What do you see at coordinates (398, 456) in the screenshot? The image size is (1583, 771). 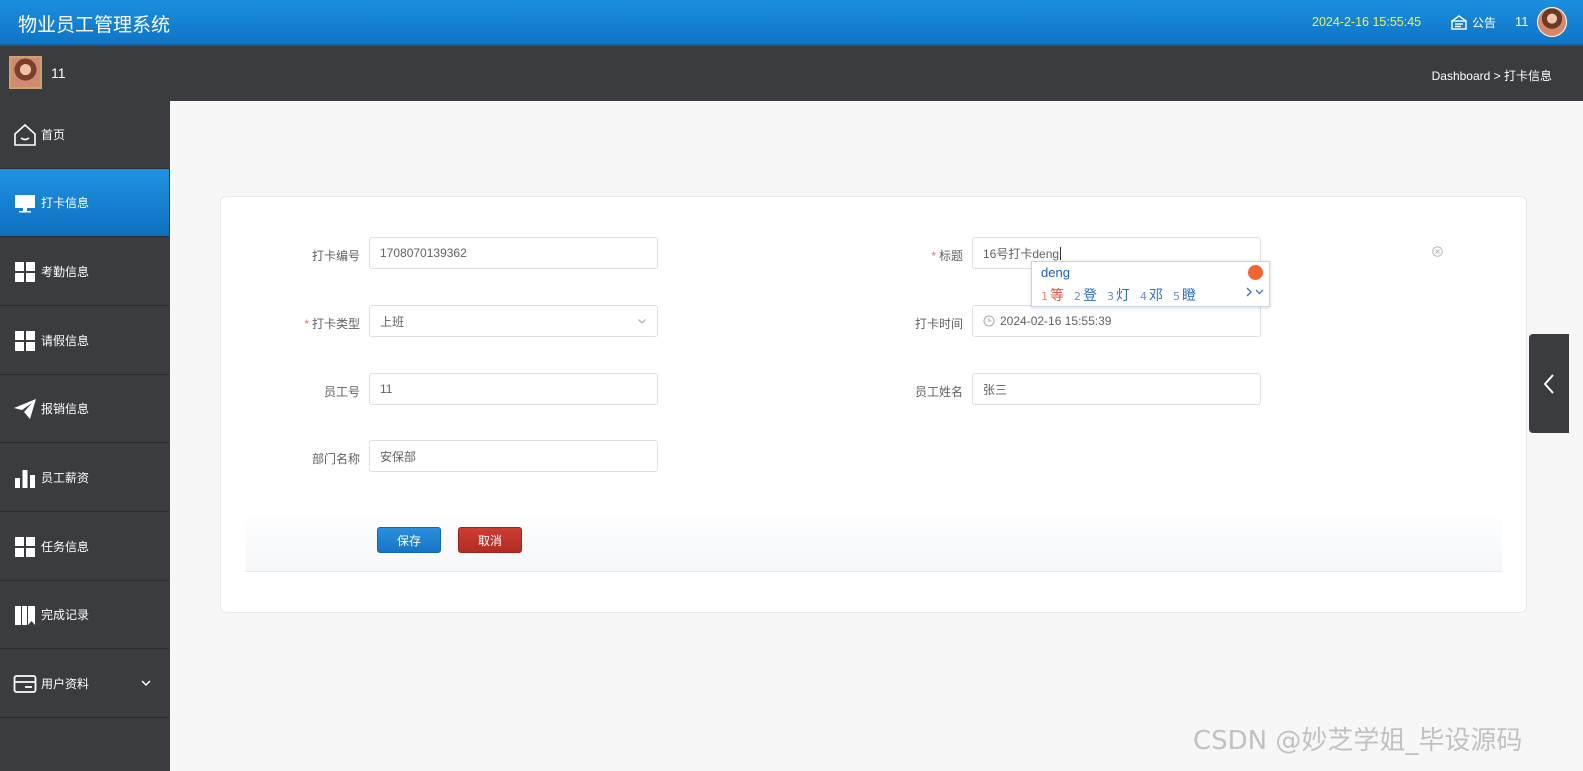 I see `department-value: 安保部` at bounding box center [398, 456].